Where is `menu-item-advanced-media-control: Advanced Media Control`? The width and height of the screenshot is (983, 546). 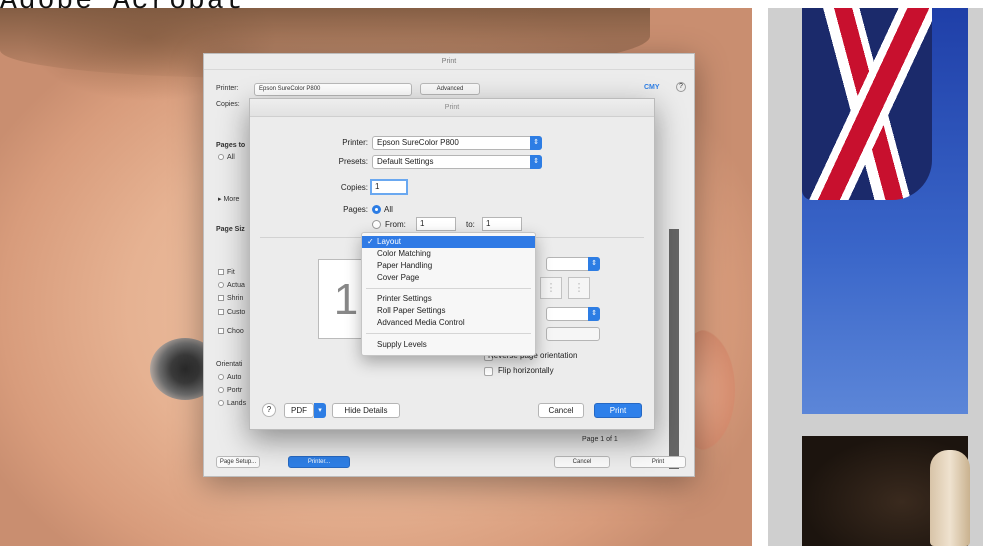
menu-item-advanced-media-control: Advanced Media Control is located at coordinates (448, 323).